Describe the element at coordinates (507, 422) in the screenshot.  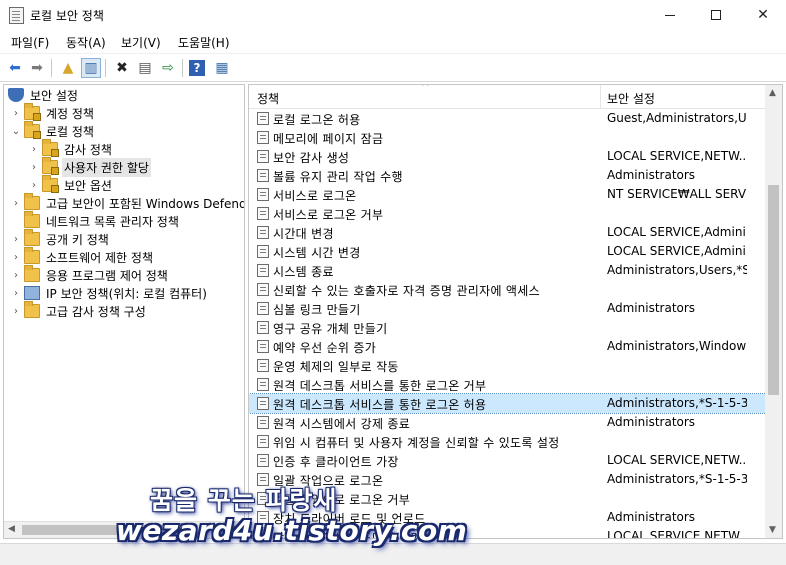
I see `policy-row: 원격 시스템에서 강제 종료 Administrators` at that location.